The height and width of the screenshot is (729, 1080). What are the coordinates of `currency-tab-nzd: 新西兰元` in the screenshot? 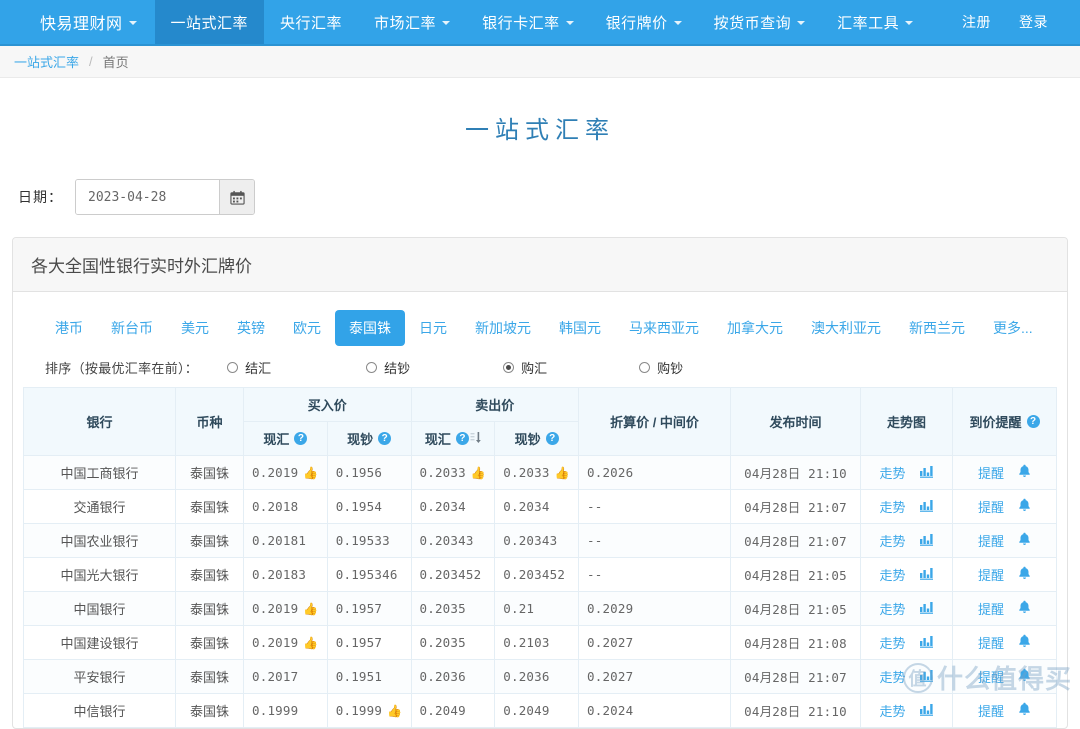 It's located at (937, 328).